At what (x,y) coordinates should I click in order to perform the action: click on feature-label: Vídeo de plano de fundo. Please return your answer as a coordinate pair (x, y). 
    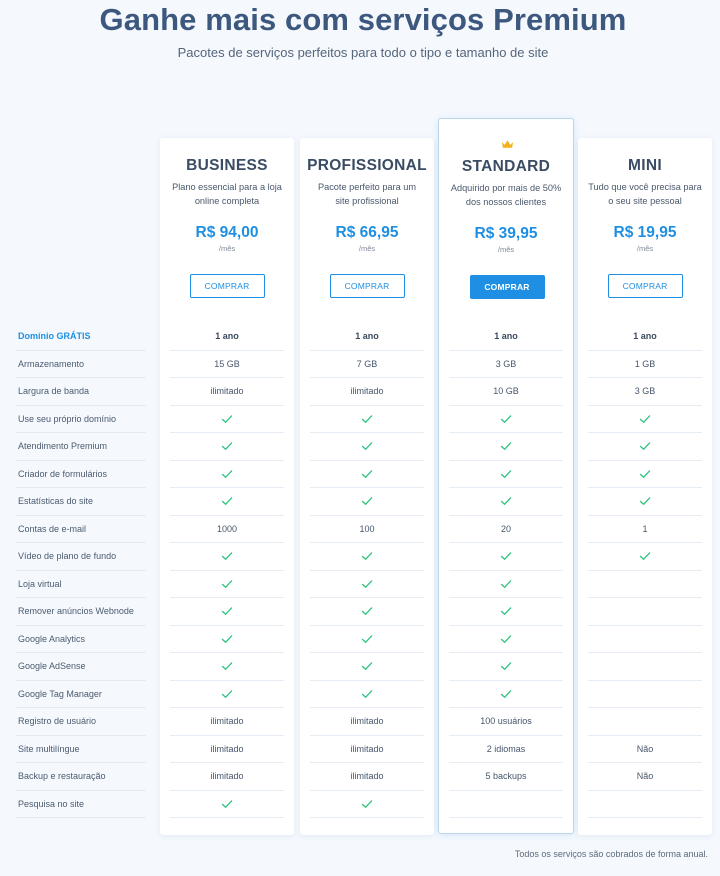
    Looking at the image, I should click on (67, 556).